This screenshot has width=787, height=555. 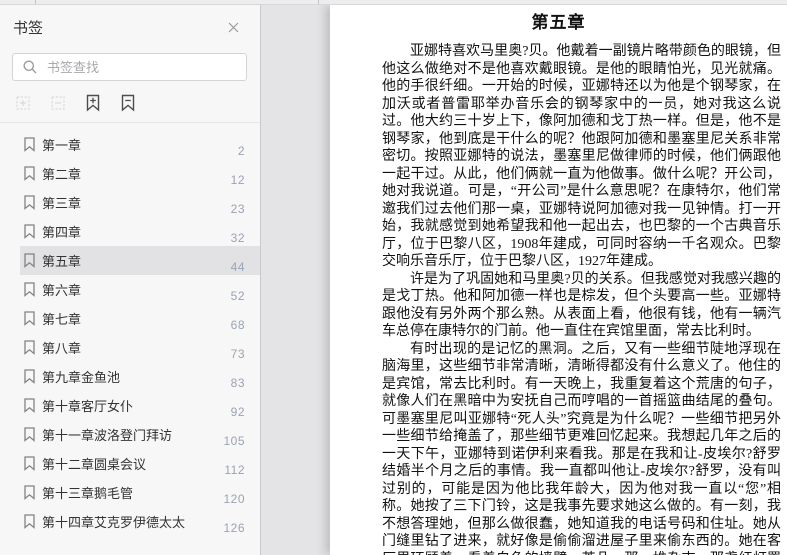 What do you see at coordinates (237, 209) in the screenshot?
I see `bookmark-page-number: 23` at bounding box center [237, 209].